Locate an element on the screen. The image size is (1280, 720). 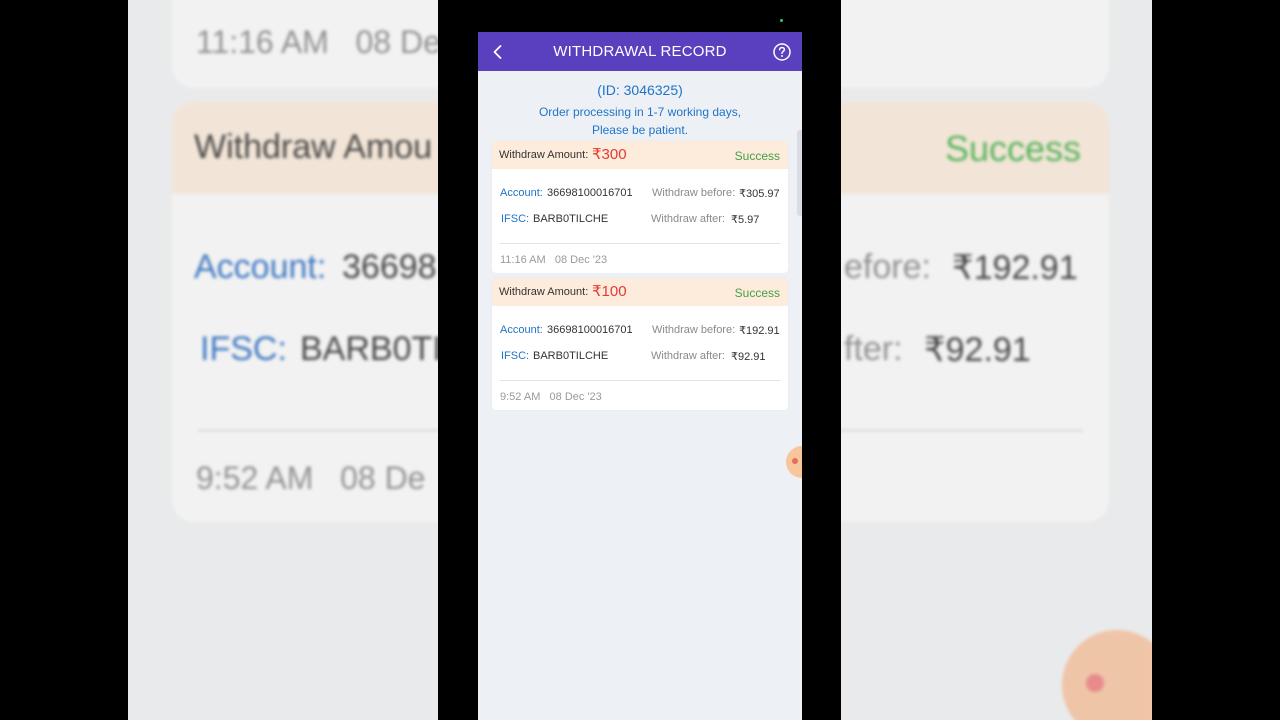
withdraw-amount-value: ₹100 is located at coordinates (609, 291).